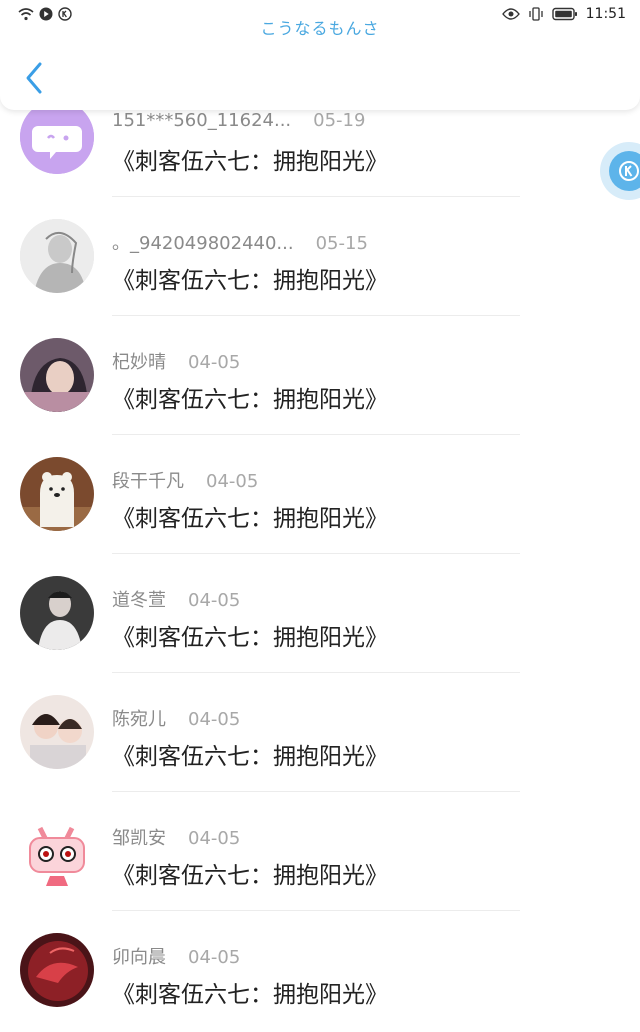  Describe the element at coordinates (176, 956) in the screenshot. I see `item-meta: 卯向晨 04-05` at that location.